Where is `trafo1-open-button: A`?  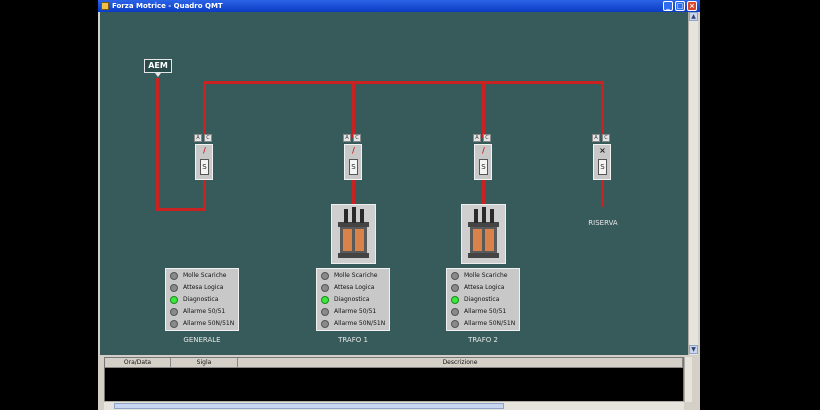
trafo1-open-button: A is located at coordinates (347, 138).